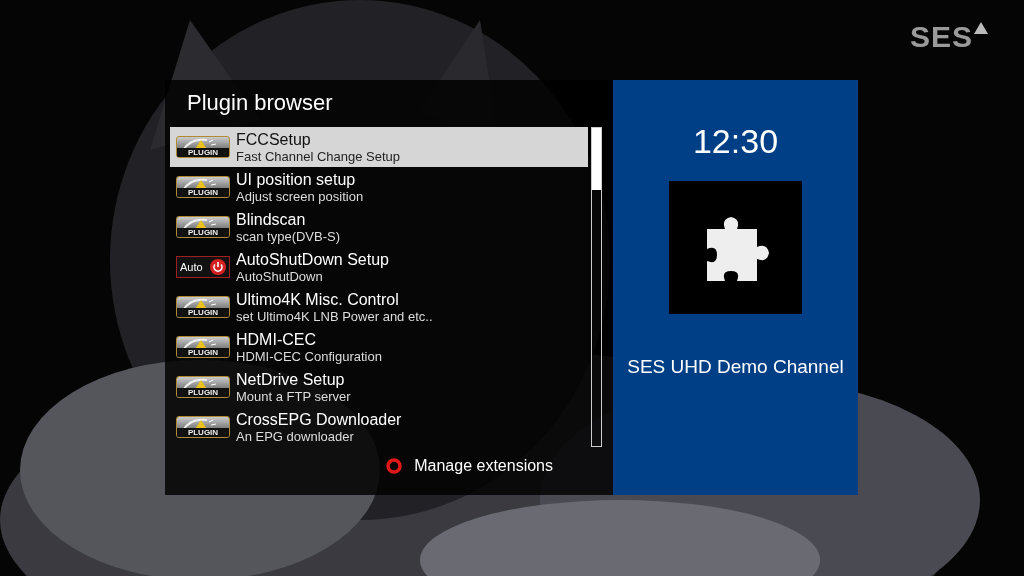  What do you see at coordinates (293, 396) in the screenshot?
I see `plugin-description: Mount a FTP server` at bounding box center [293, 396].